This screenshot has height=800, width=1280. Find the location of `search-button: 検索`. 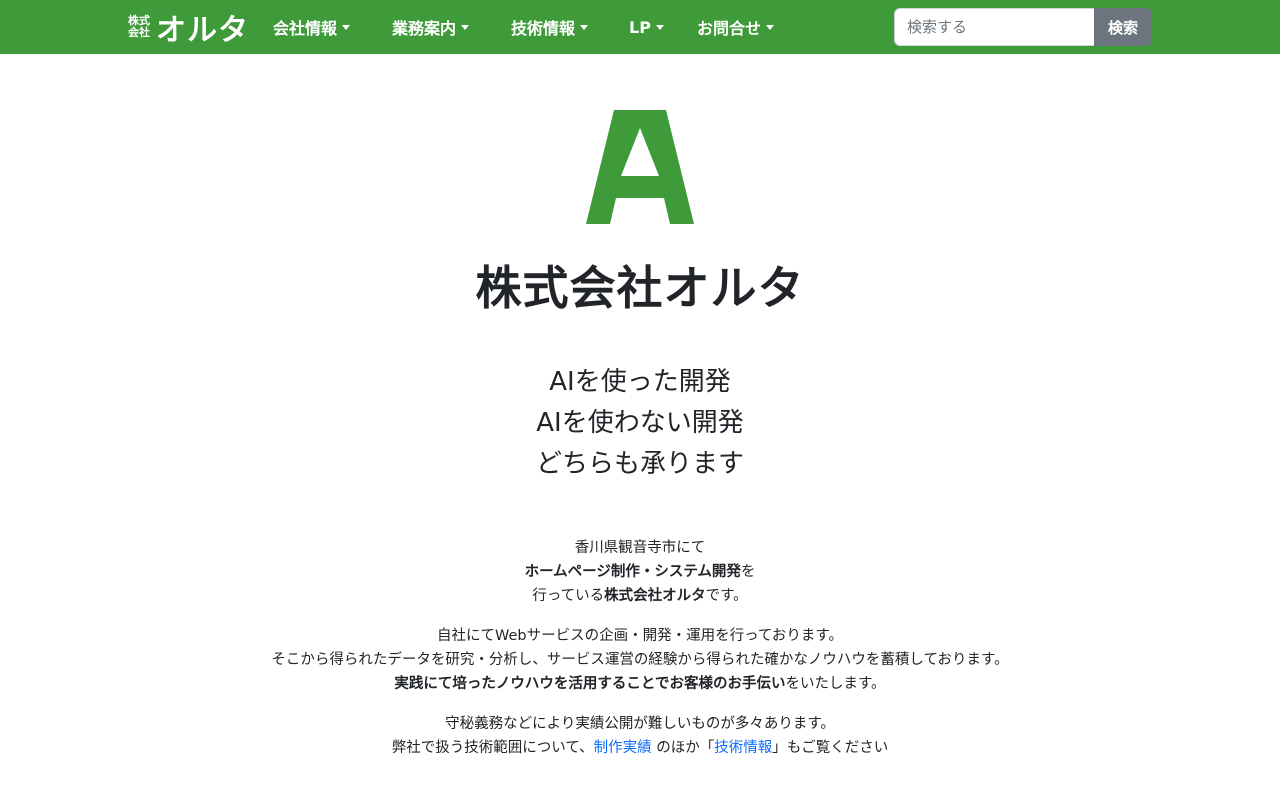

search-button: 検索 is located at coordinates (1123, 27).